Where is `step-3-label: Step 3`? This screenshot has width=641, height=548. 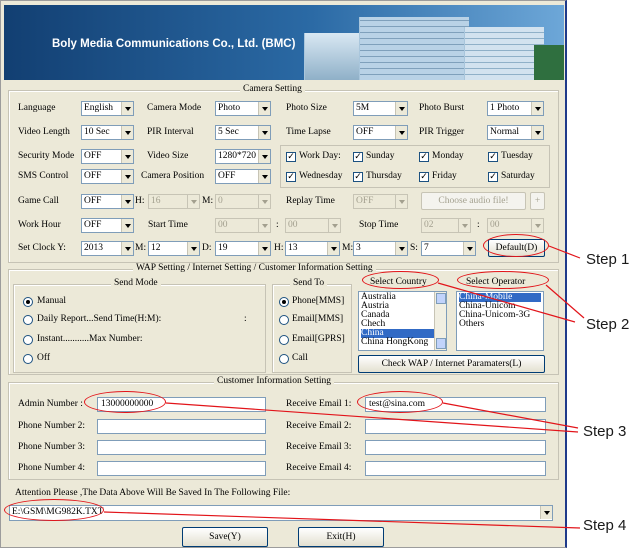 step-3-label: Step 3 is located at coordinates (605, 431).